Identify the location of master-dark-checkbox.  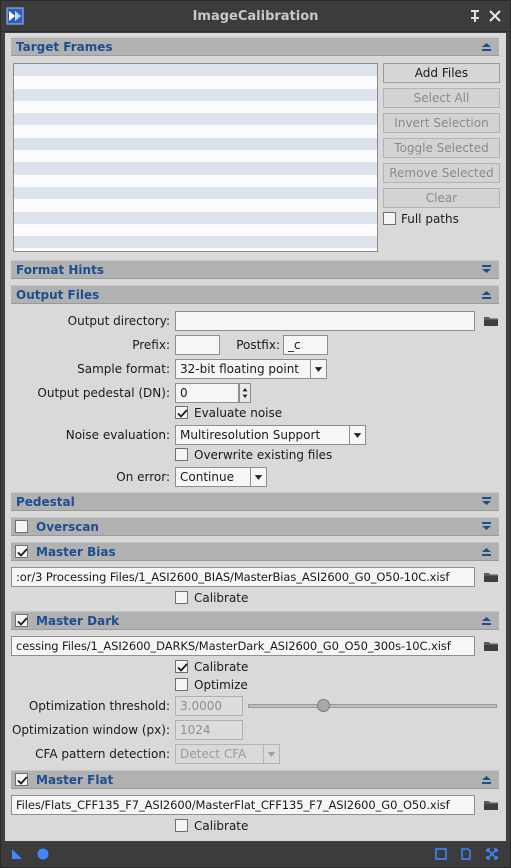
(21, 620).